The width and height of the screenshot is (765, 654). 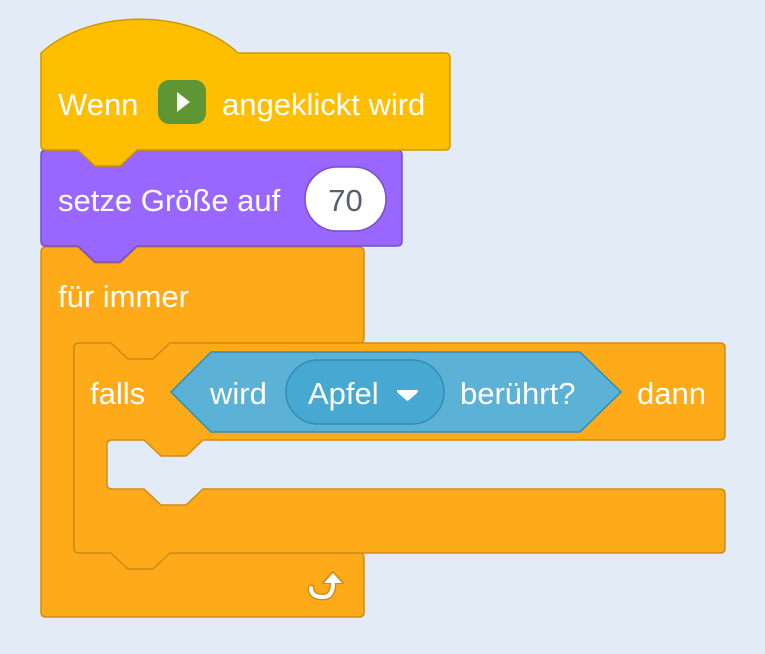 What do you see at coordinates (343, 393) in the screenshot?
I see `sprite-dropdown-value: Apfel` at bounding box center [343, 393].